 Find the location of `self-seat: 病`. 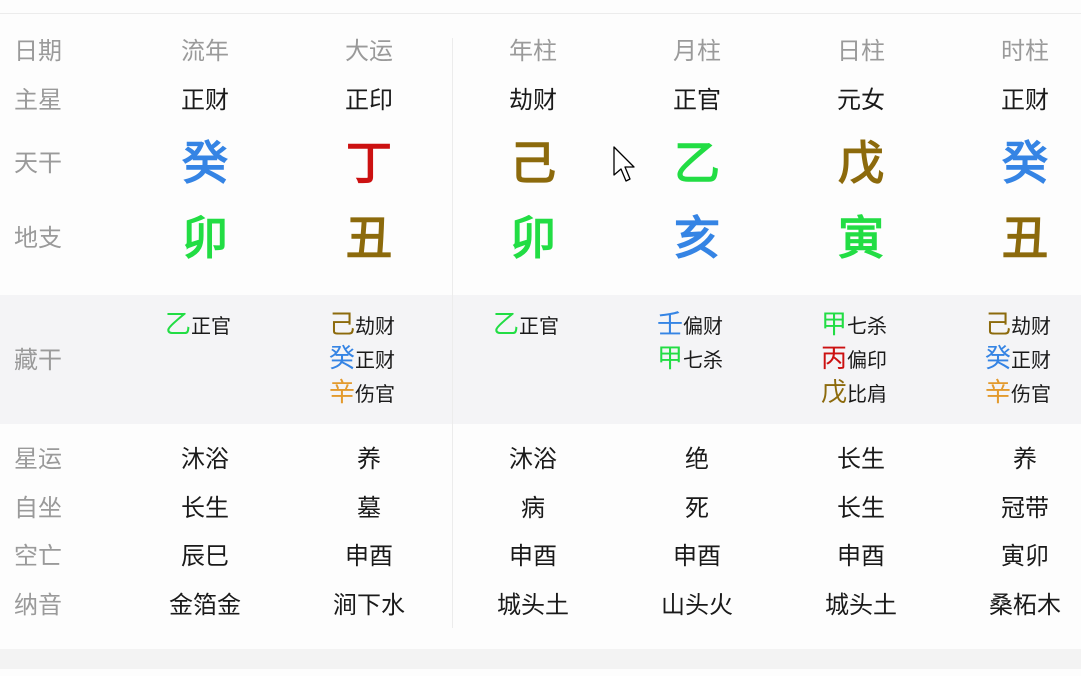

self-seat: 病 is located at coordinates (533, 508).